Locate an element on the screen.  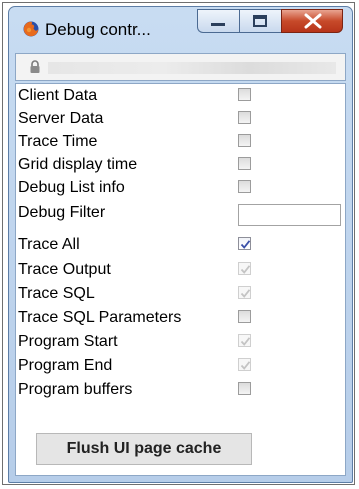
option-label: Grid display time is located at coordinates (78, 164).